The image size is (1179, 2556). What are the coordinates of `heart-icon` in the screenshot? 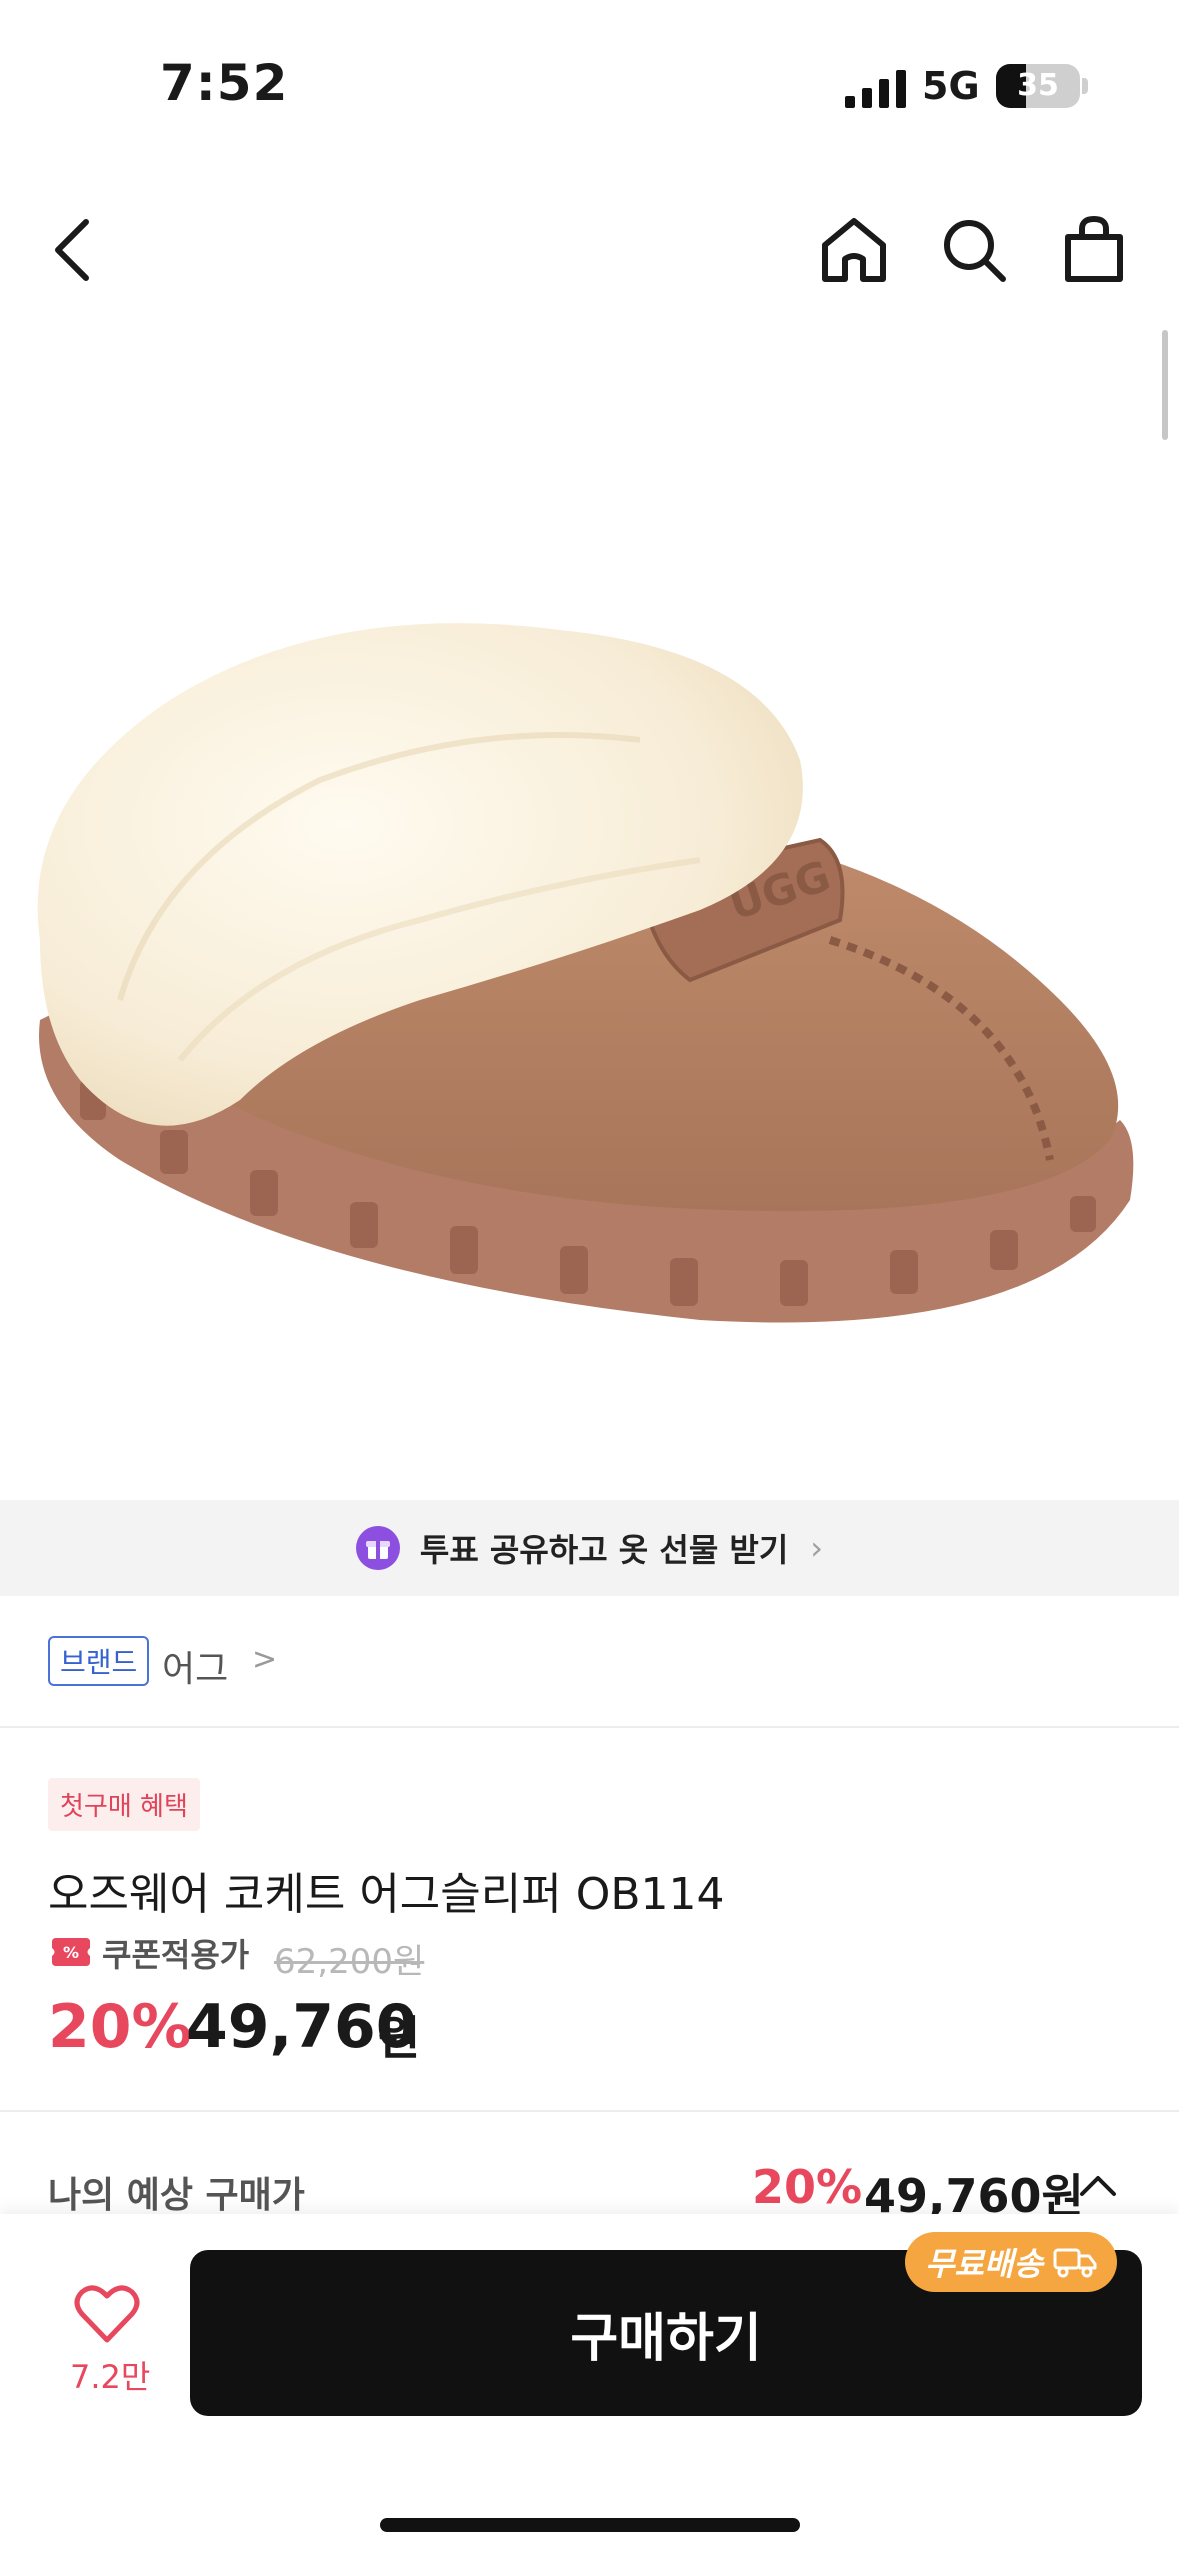 It's located at (107, 2314).